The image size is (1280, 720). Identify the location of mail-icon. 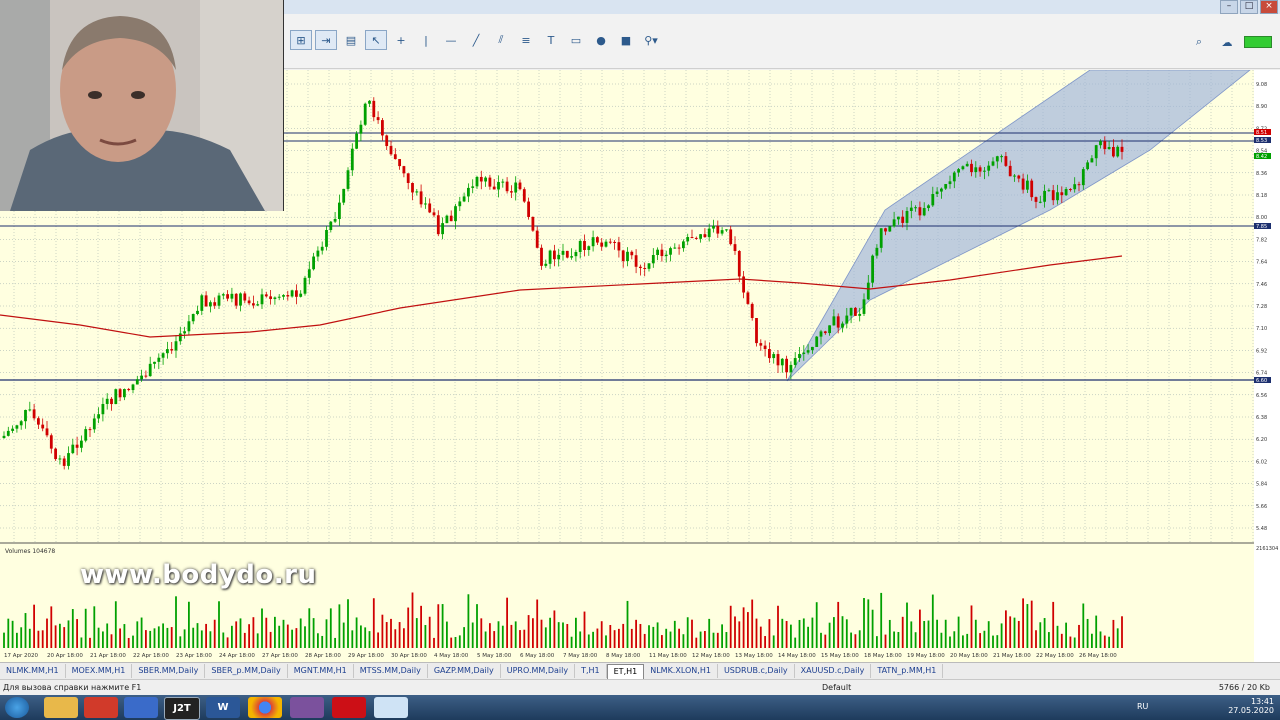
(101, 707).